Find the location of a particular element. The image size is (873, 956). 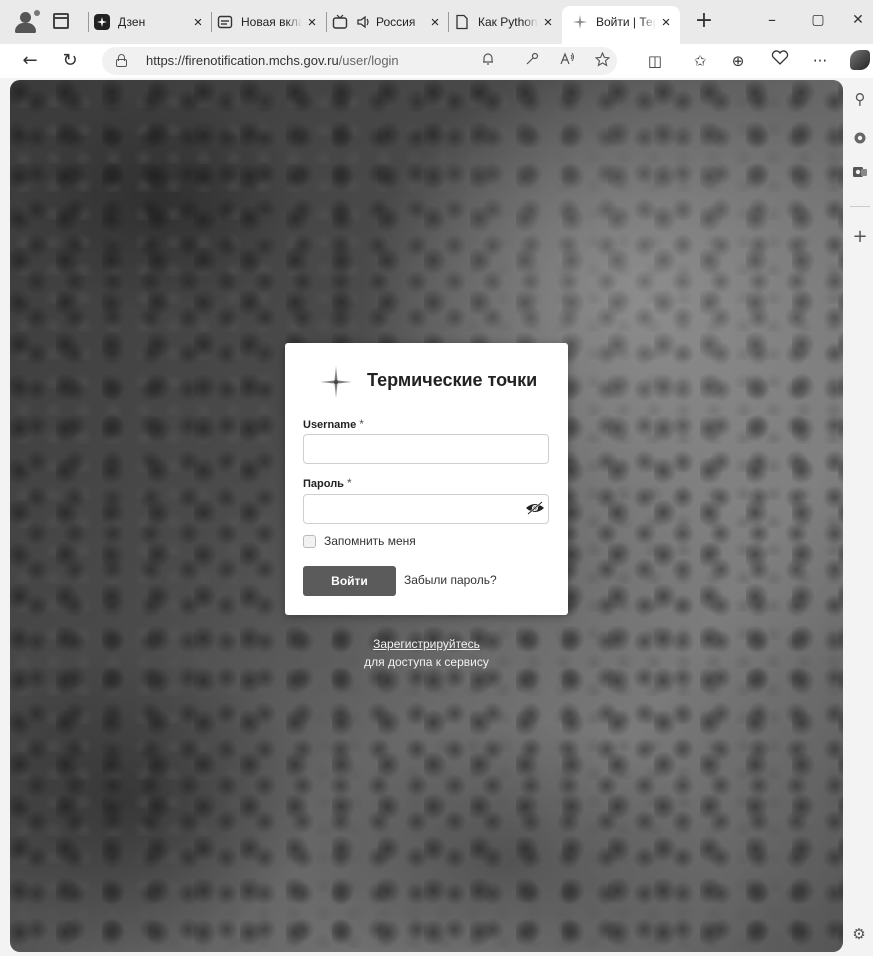

tab-python: Как Python × is located at coordinates (505, 22).